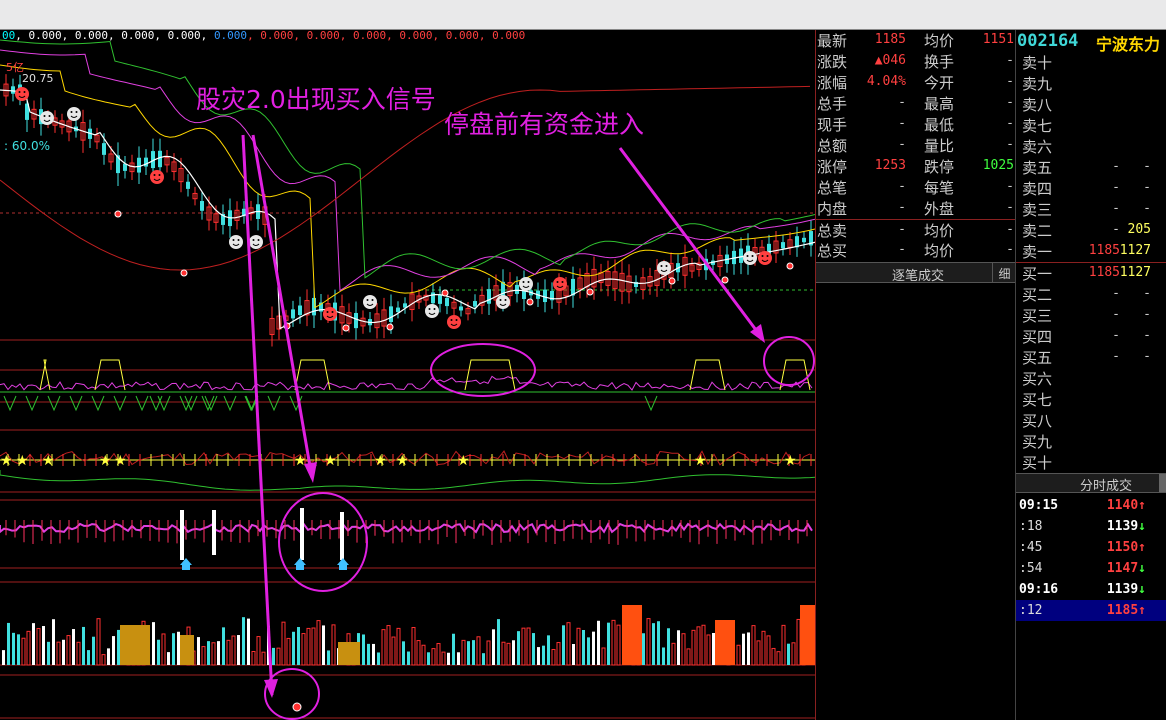 This screenshot has width=1166, height=720. I want to click on quote-label: 现手, so click(832, 125).